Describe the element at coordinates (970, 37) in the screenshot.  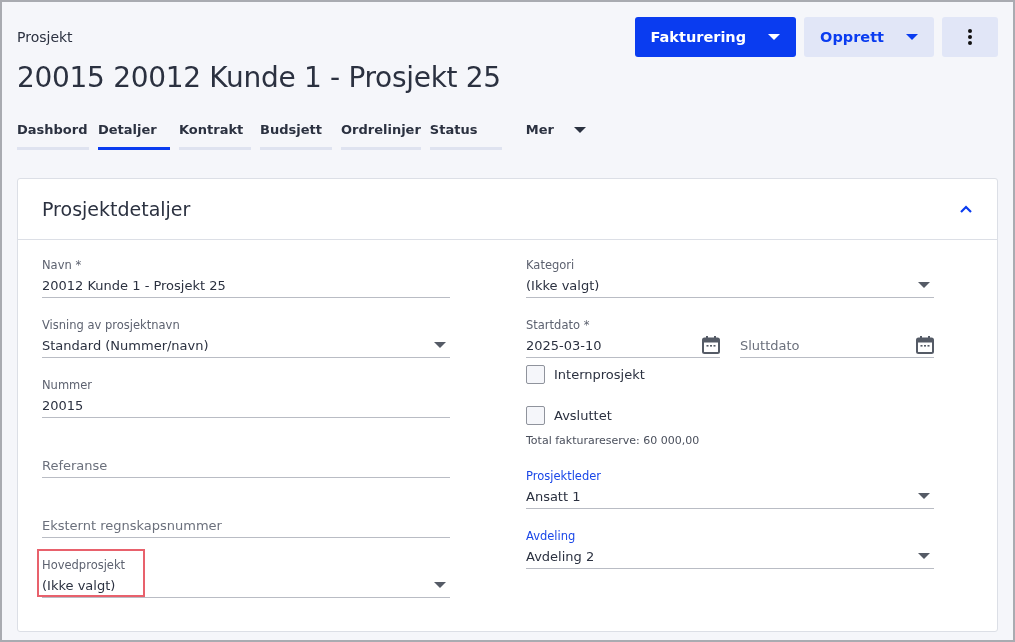
I see `kebab-icon` at that location.